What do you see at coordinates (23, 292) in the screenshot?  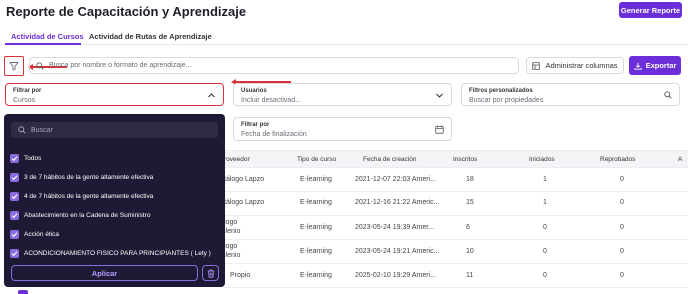 I see `scrollbar-thumb` at bounding box center [23, 292].